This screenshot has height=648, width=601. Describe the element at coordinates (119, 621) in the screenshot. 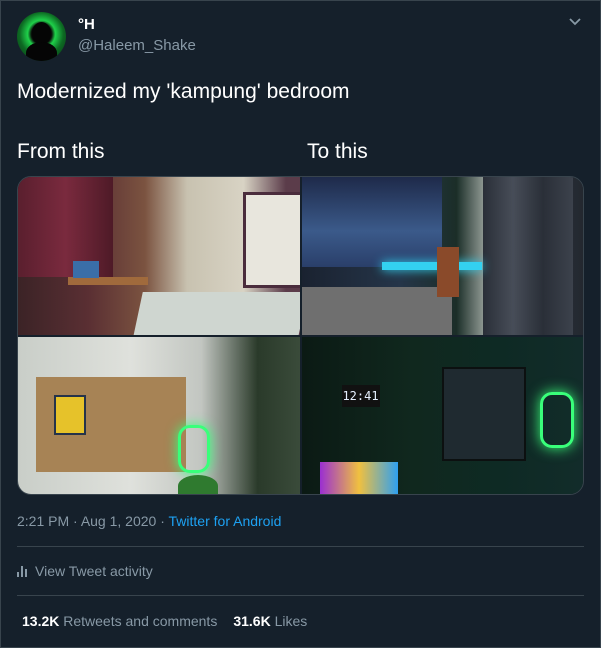

I see `retweets-stat: 13.2K Retweets and comments` at that location.